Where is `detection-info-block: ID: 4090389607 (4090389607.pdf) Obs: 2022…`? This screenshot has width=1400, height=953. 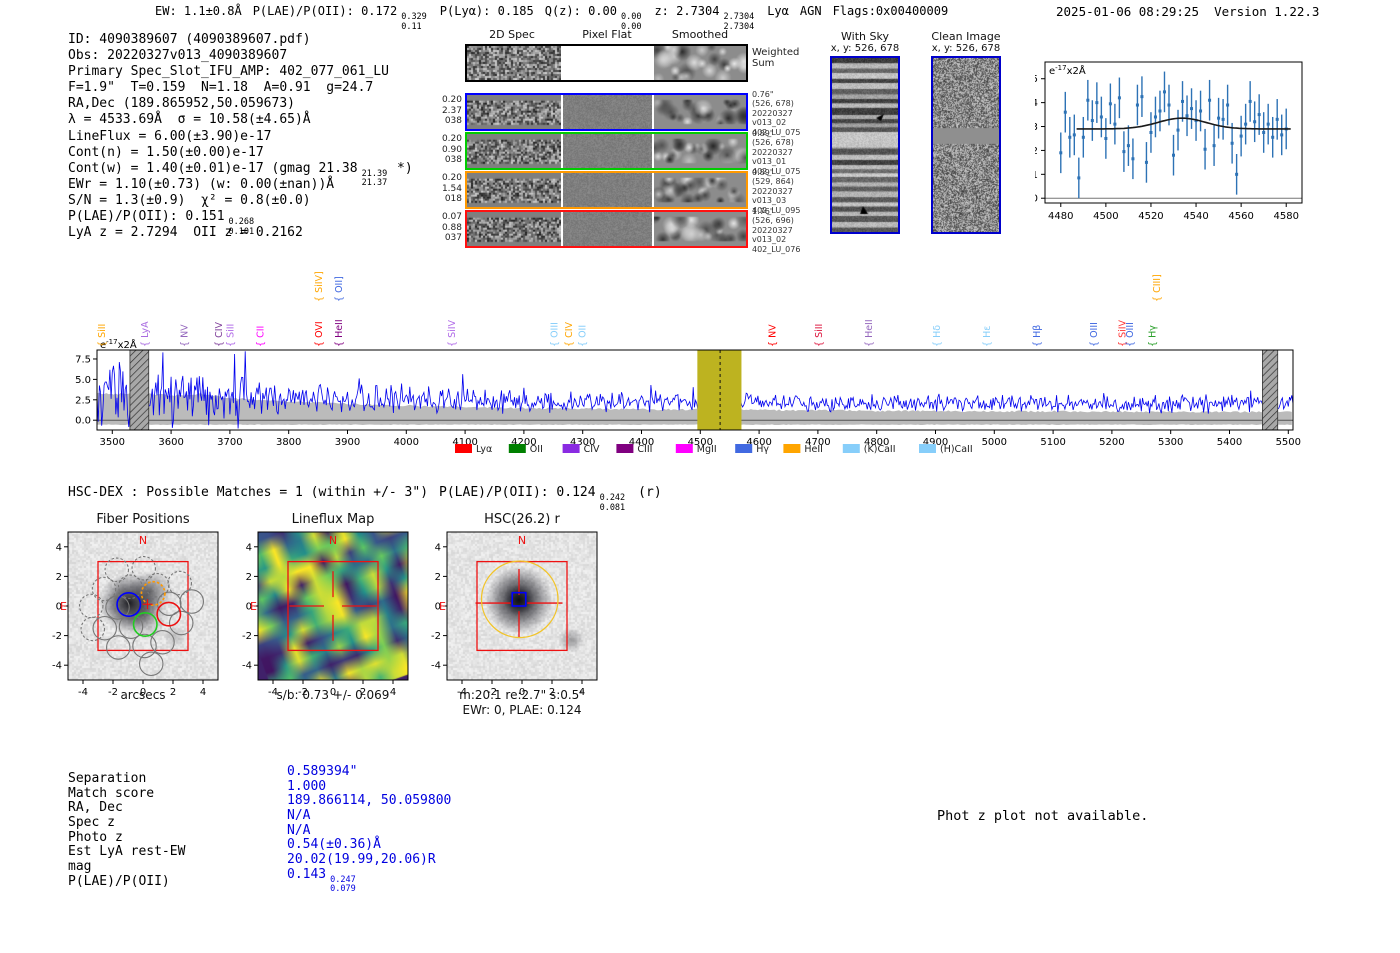 detection-info-block: ID: 4090389607 (4090389607.pdf) Obs: 2022… is located at coordinates (240, 136).